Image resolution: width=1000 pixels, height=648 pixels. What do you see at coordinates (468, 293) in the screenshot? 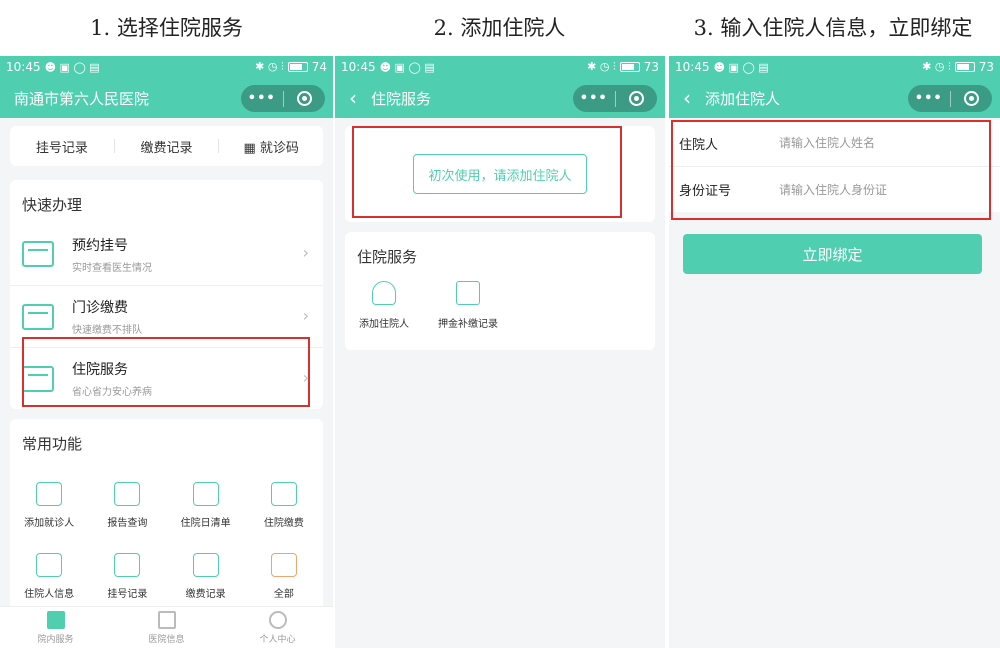
I see `deposit-doc-icon` at bounding box center [468, 293].